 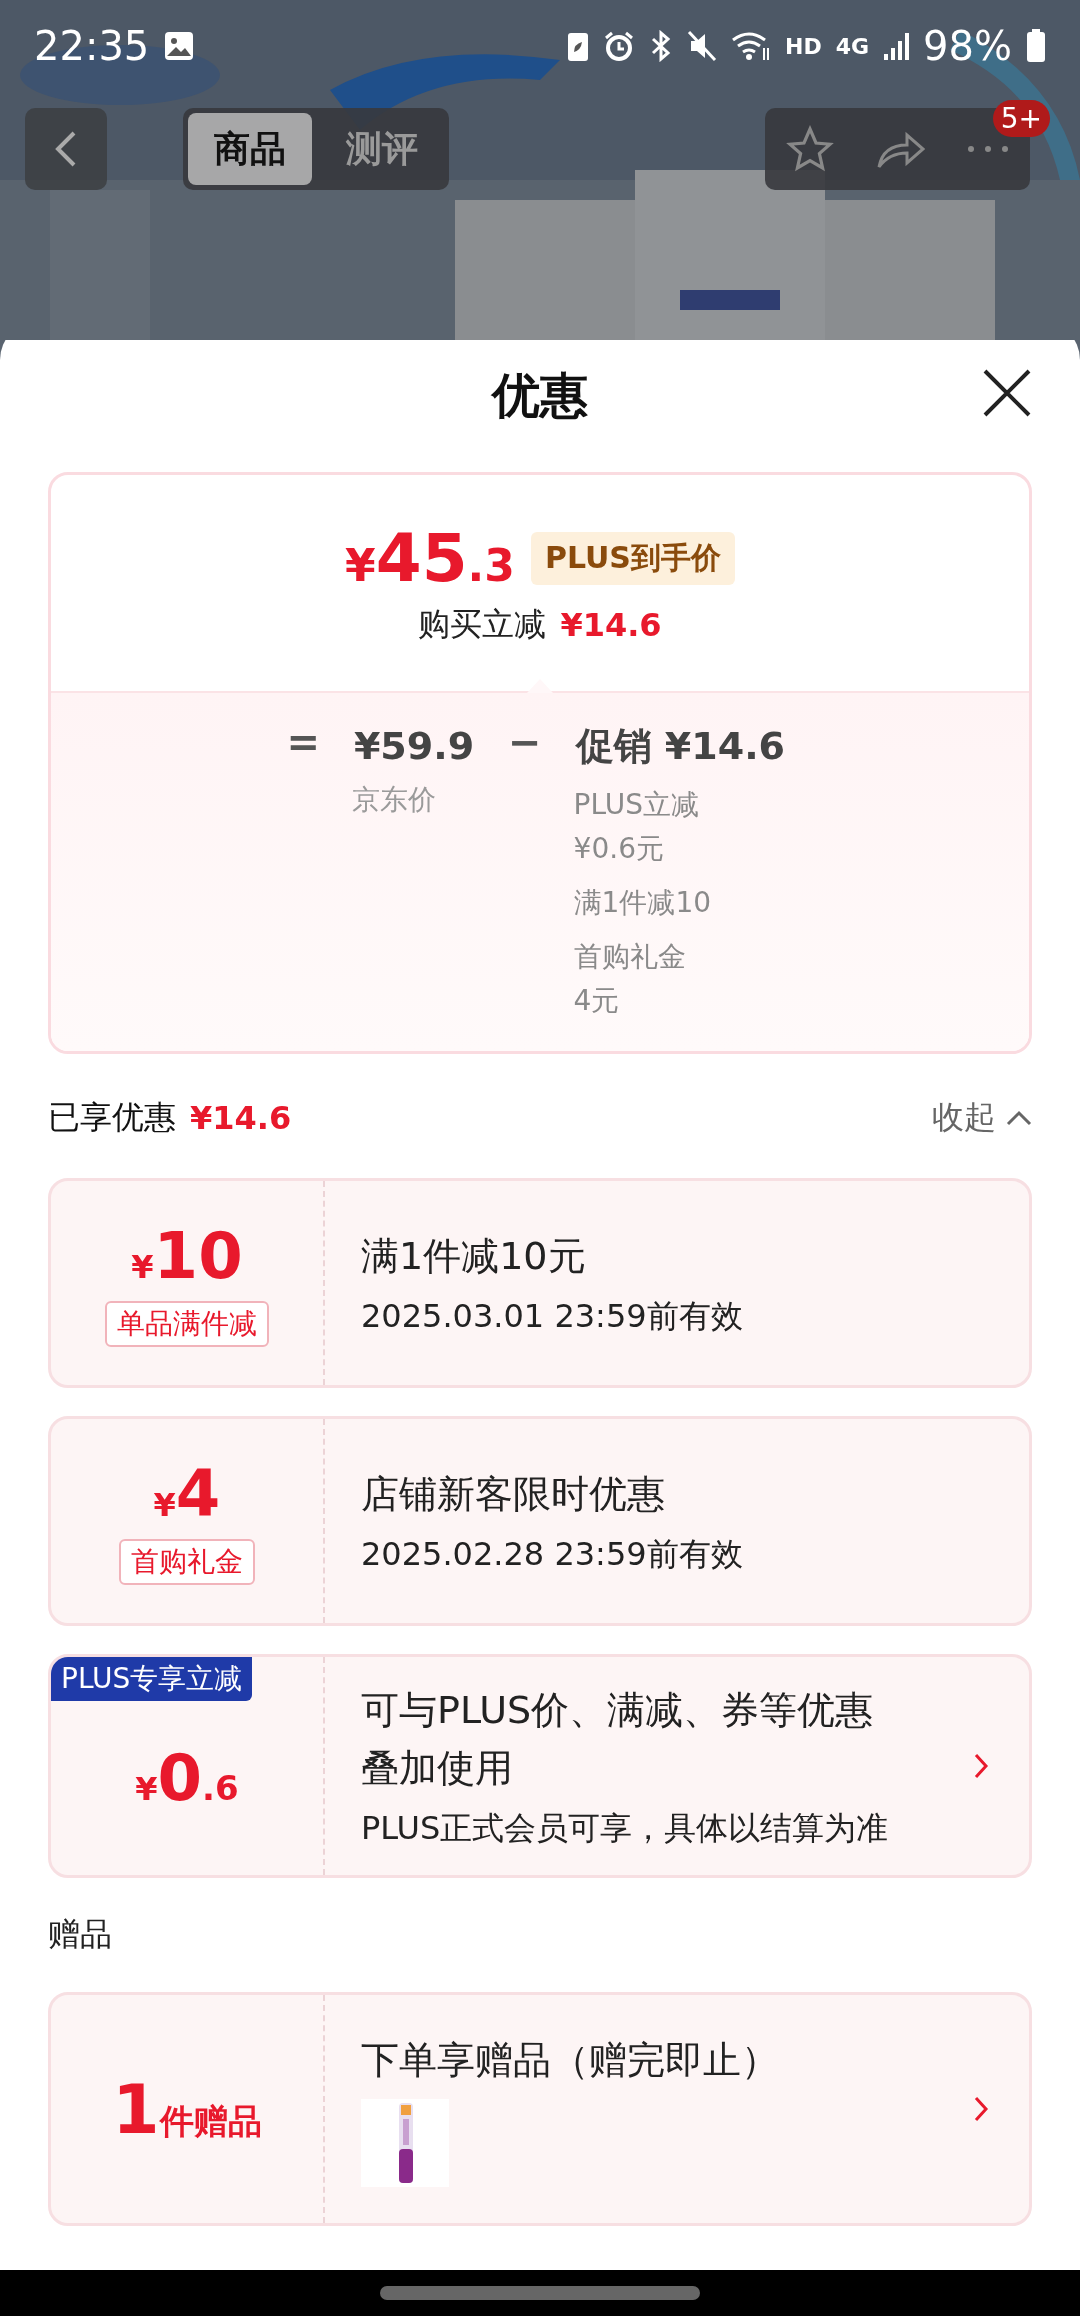 I want to click on hd-label: HD, so click(x=803, y=46).